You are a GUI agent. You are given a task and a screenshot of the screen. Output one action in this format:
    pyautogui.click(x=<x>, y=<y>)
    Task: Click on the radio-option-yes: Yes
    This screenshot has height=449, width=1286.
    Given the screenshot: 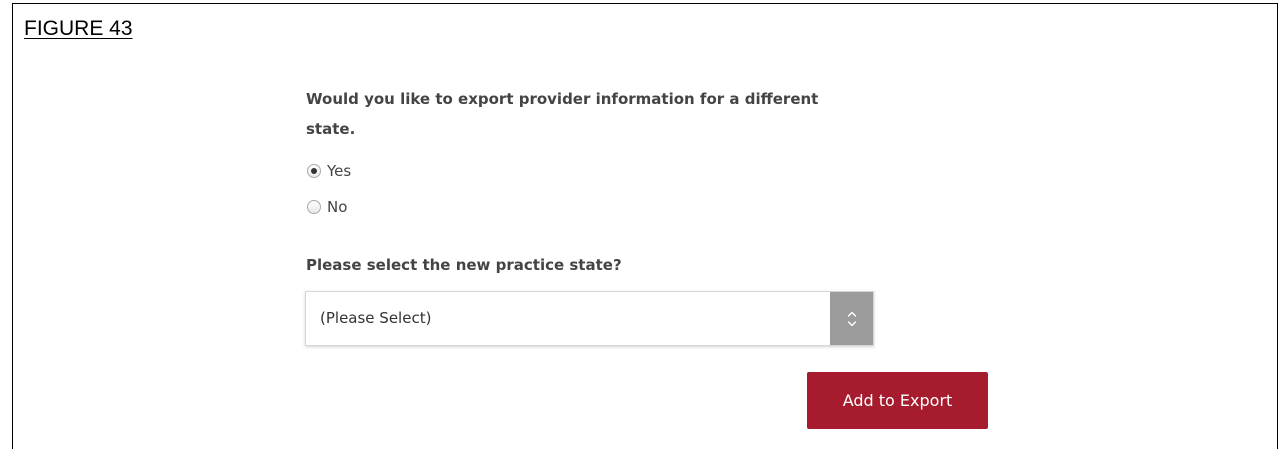 What is the action you would take?
    pyautogui.click(x=329, y=171)
    